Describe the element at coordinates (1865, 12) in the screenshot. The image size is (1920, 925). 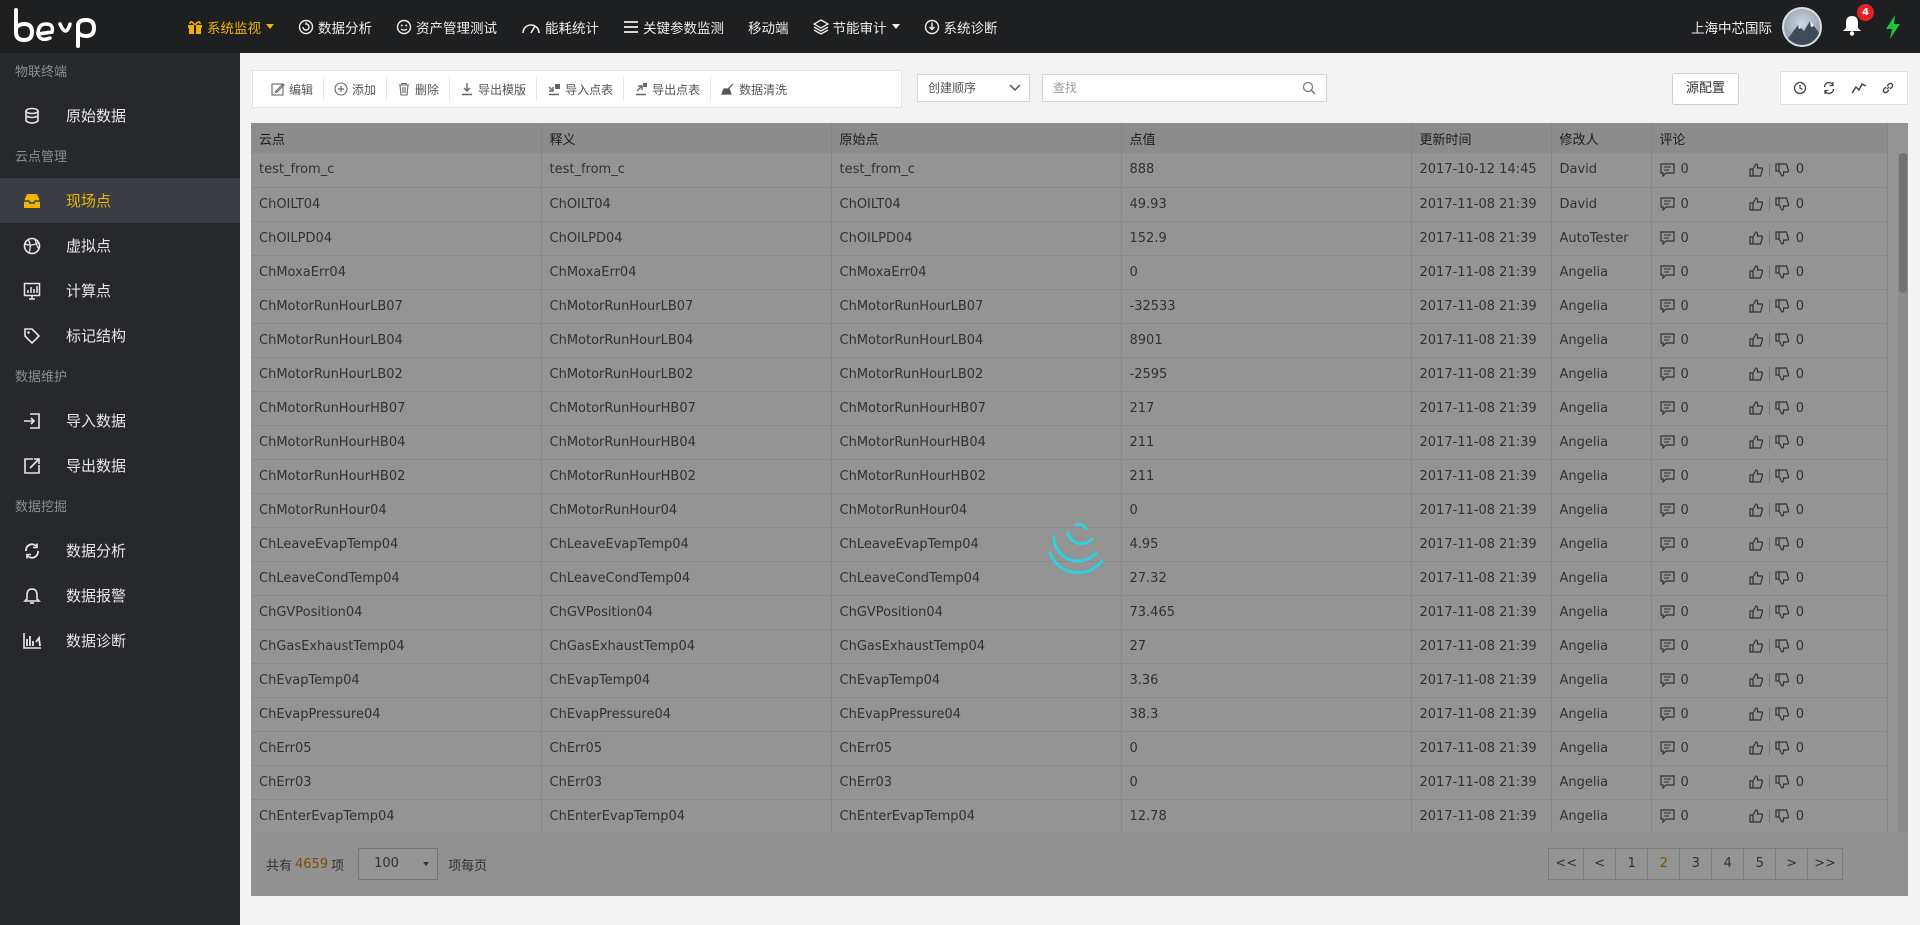
I see `notification-count-badge: 4` at that location.